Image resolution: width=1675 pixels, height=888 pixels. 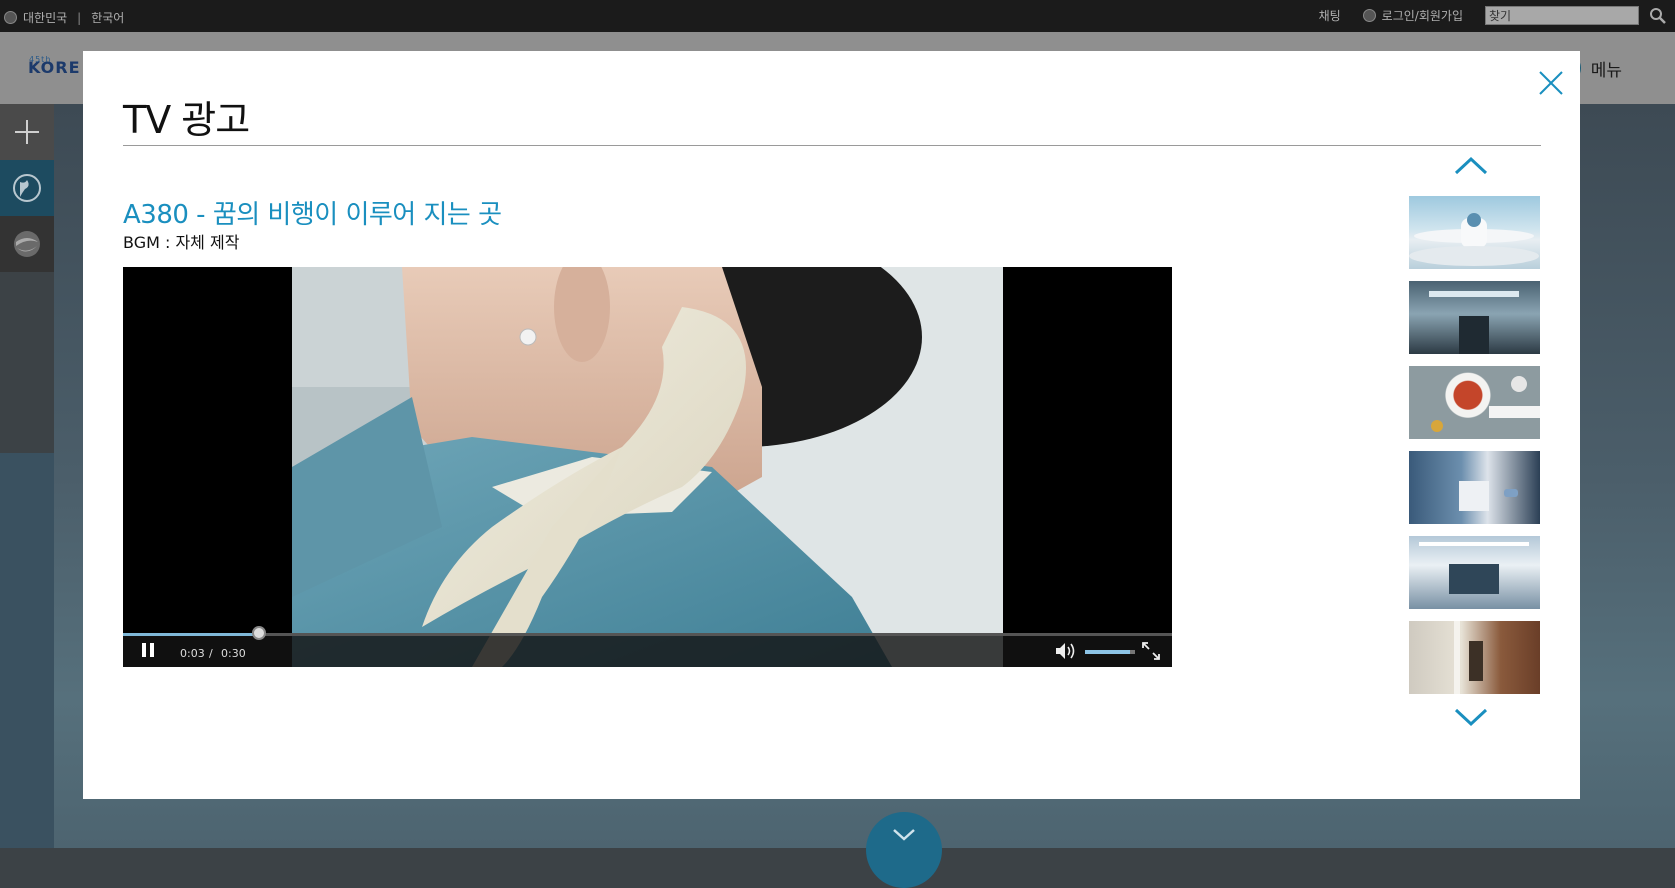 What do you see at coordinates (1606, 70) in the screenshot?
I see `menu-label: 메뉴` at bounding box center [1606, 70].